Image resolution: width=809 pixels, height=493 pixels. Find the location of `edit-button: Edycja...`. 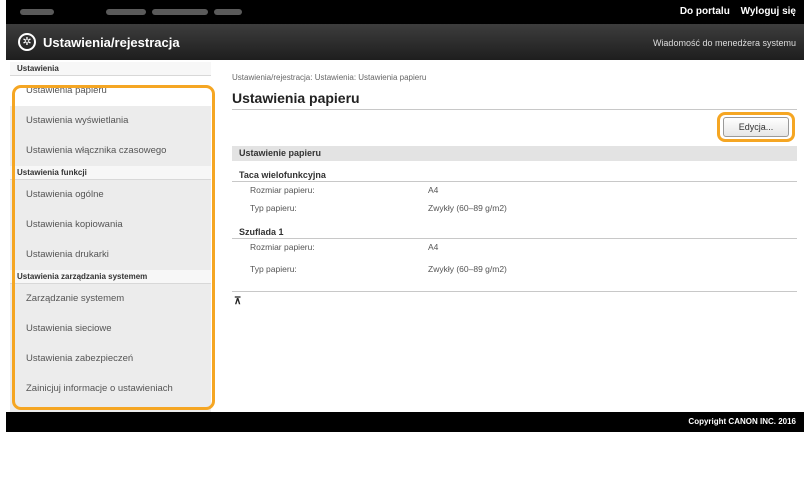

edit-button: Edycja... is located at coordinates (756, 127).